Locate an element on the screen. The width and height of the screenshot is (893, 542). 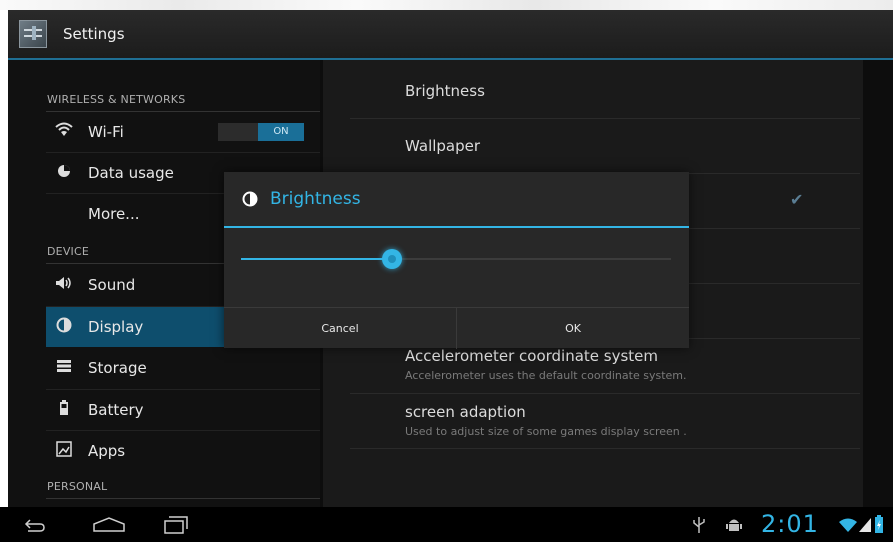
checkbox-checked-icon: ✔ is located at coordinates (796, 199).